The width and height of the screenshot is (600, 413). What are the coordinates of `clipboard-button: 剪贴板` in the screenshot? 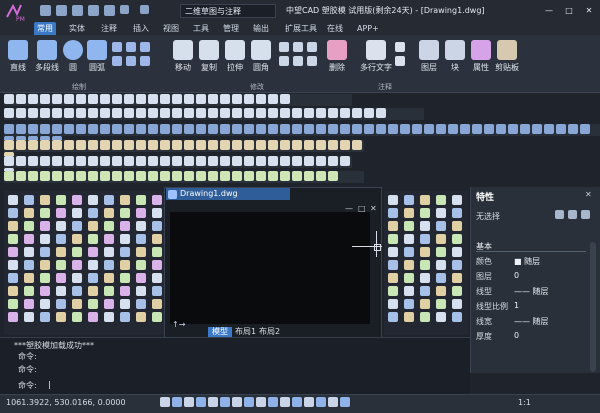 It's located at (507, 56).